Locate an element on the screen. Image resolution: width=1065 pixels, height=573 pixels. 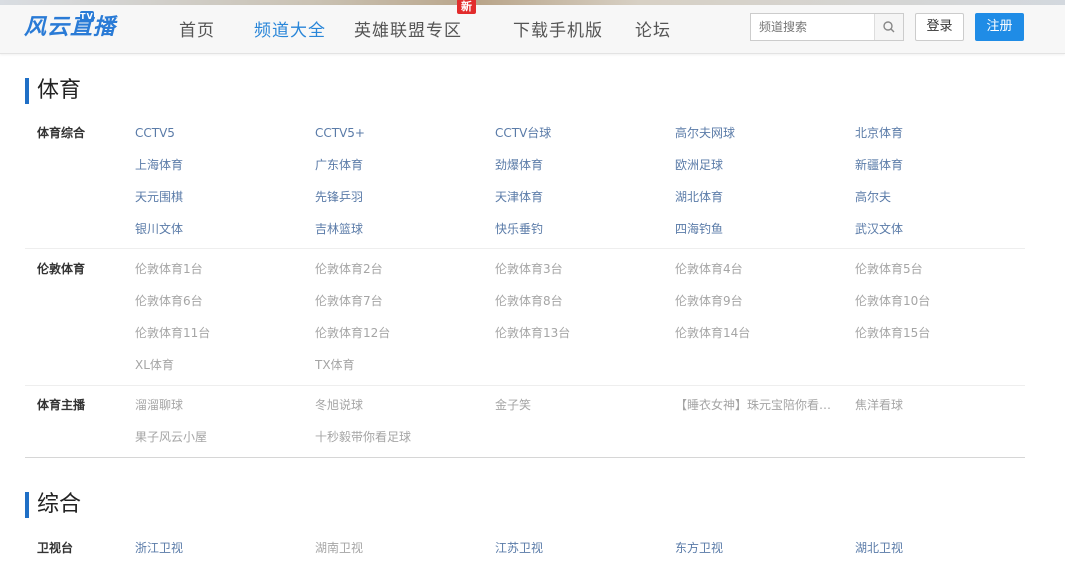
channel-link: 新疆体育 is located at coordinates (879, 165).